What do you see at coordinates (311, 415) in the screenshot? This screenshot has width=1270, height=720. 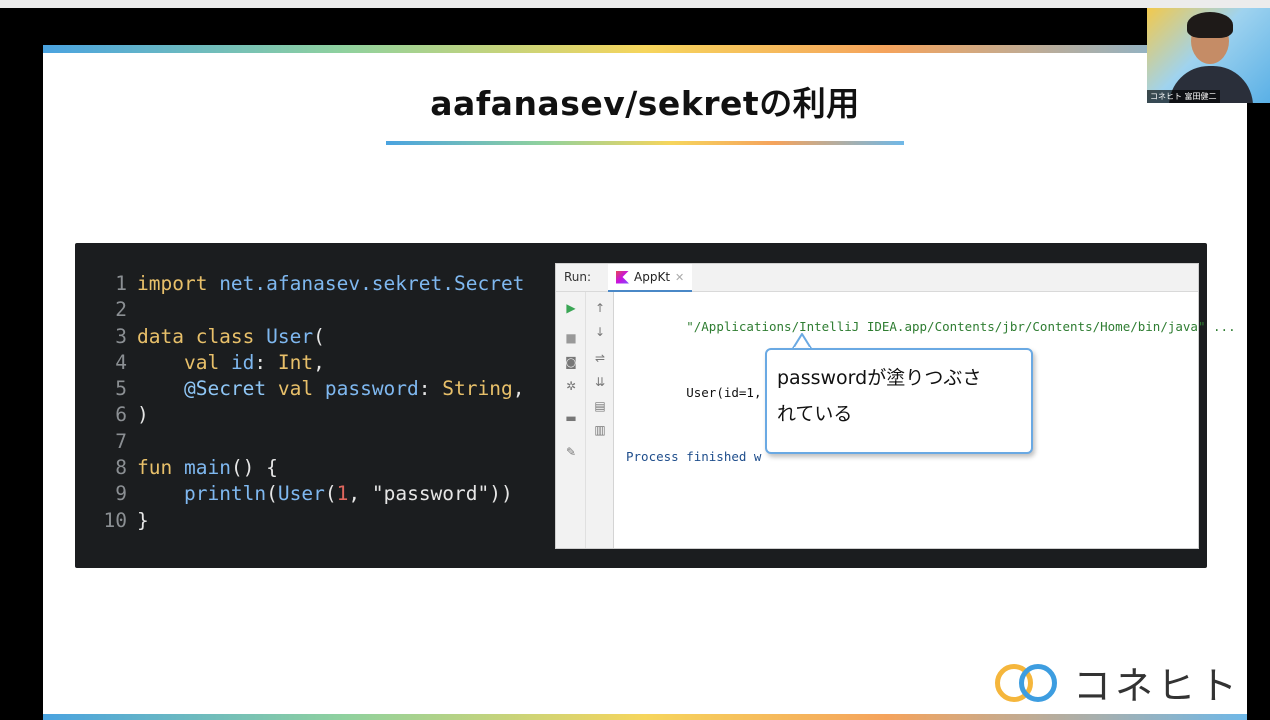 I see `code-line: 6)` at bounding box center [311, 415].